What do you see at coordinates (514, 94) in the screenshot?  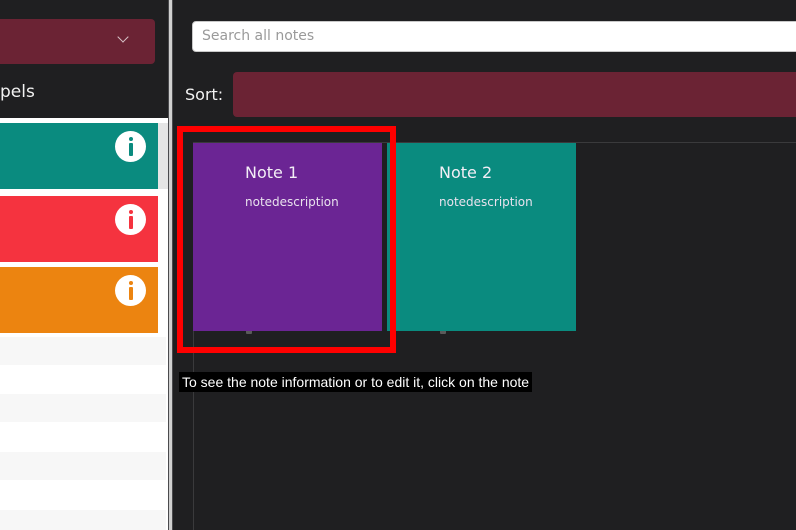 I see `sort-dropdown` at bounding box center [514, 94].